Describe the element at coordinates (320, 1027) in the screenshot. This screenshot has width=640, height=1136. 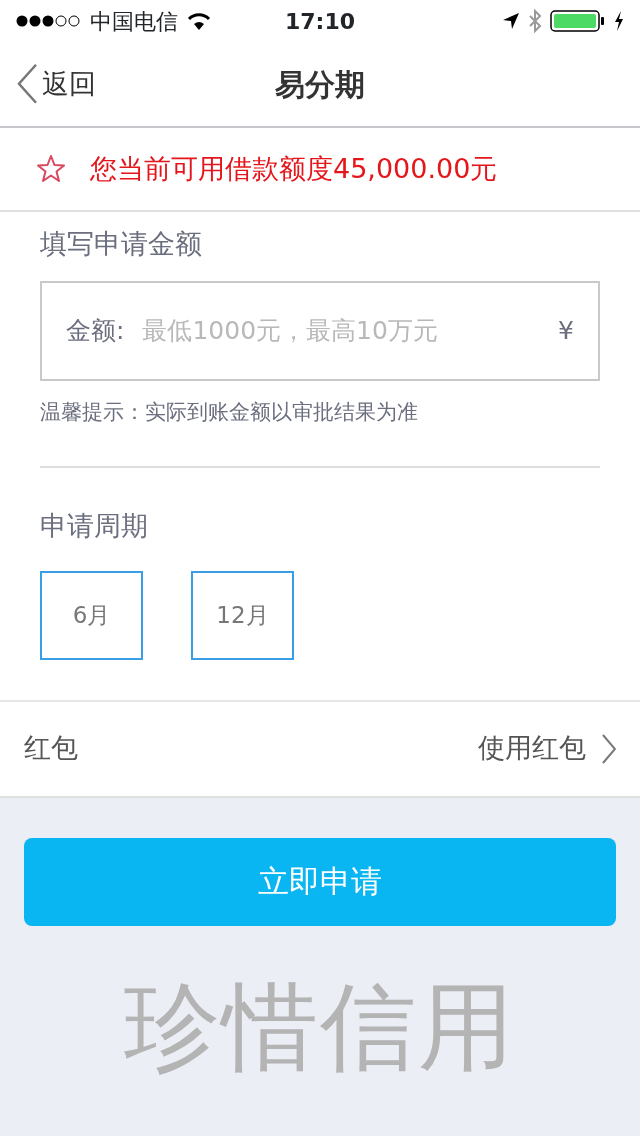
I see `slogan-text: 珍惜信用` at that location.